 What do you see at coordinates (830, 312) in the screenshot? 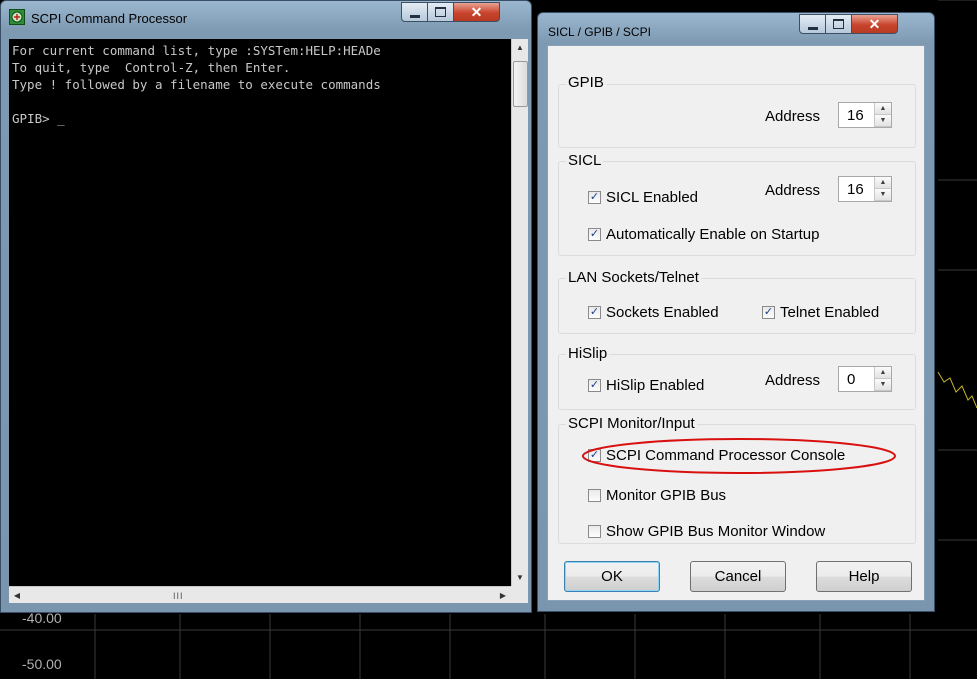
I see `telnet-enabled-label: Telnet Enabled` at bounding box center [830, 312].